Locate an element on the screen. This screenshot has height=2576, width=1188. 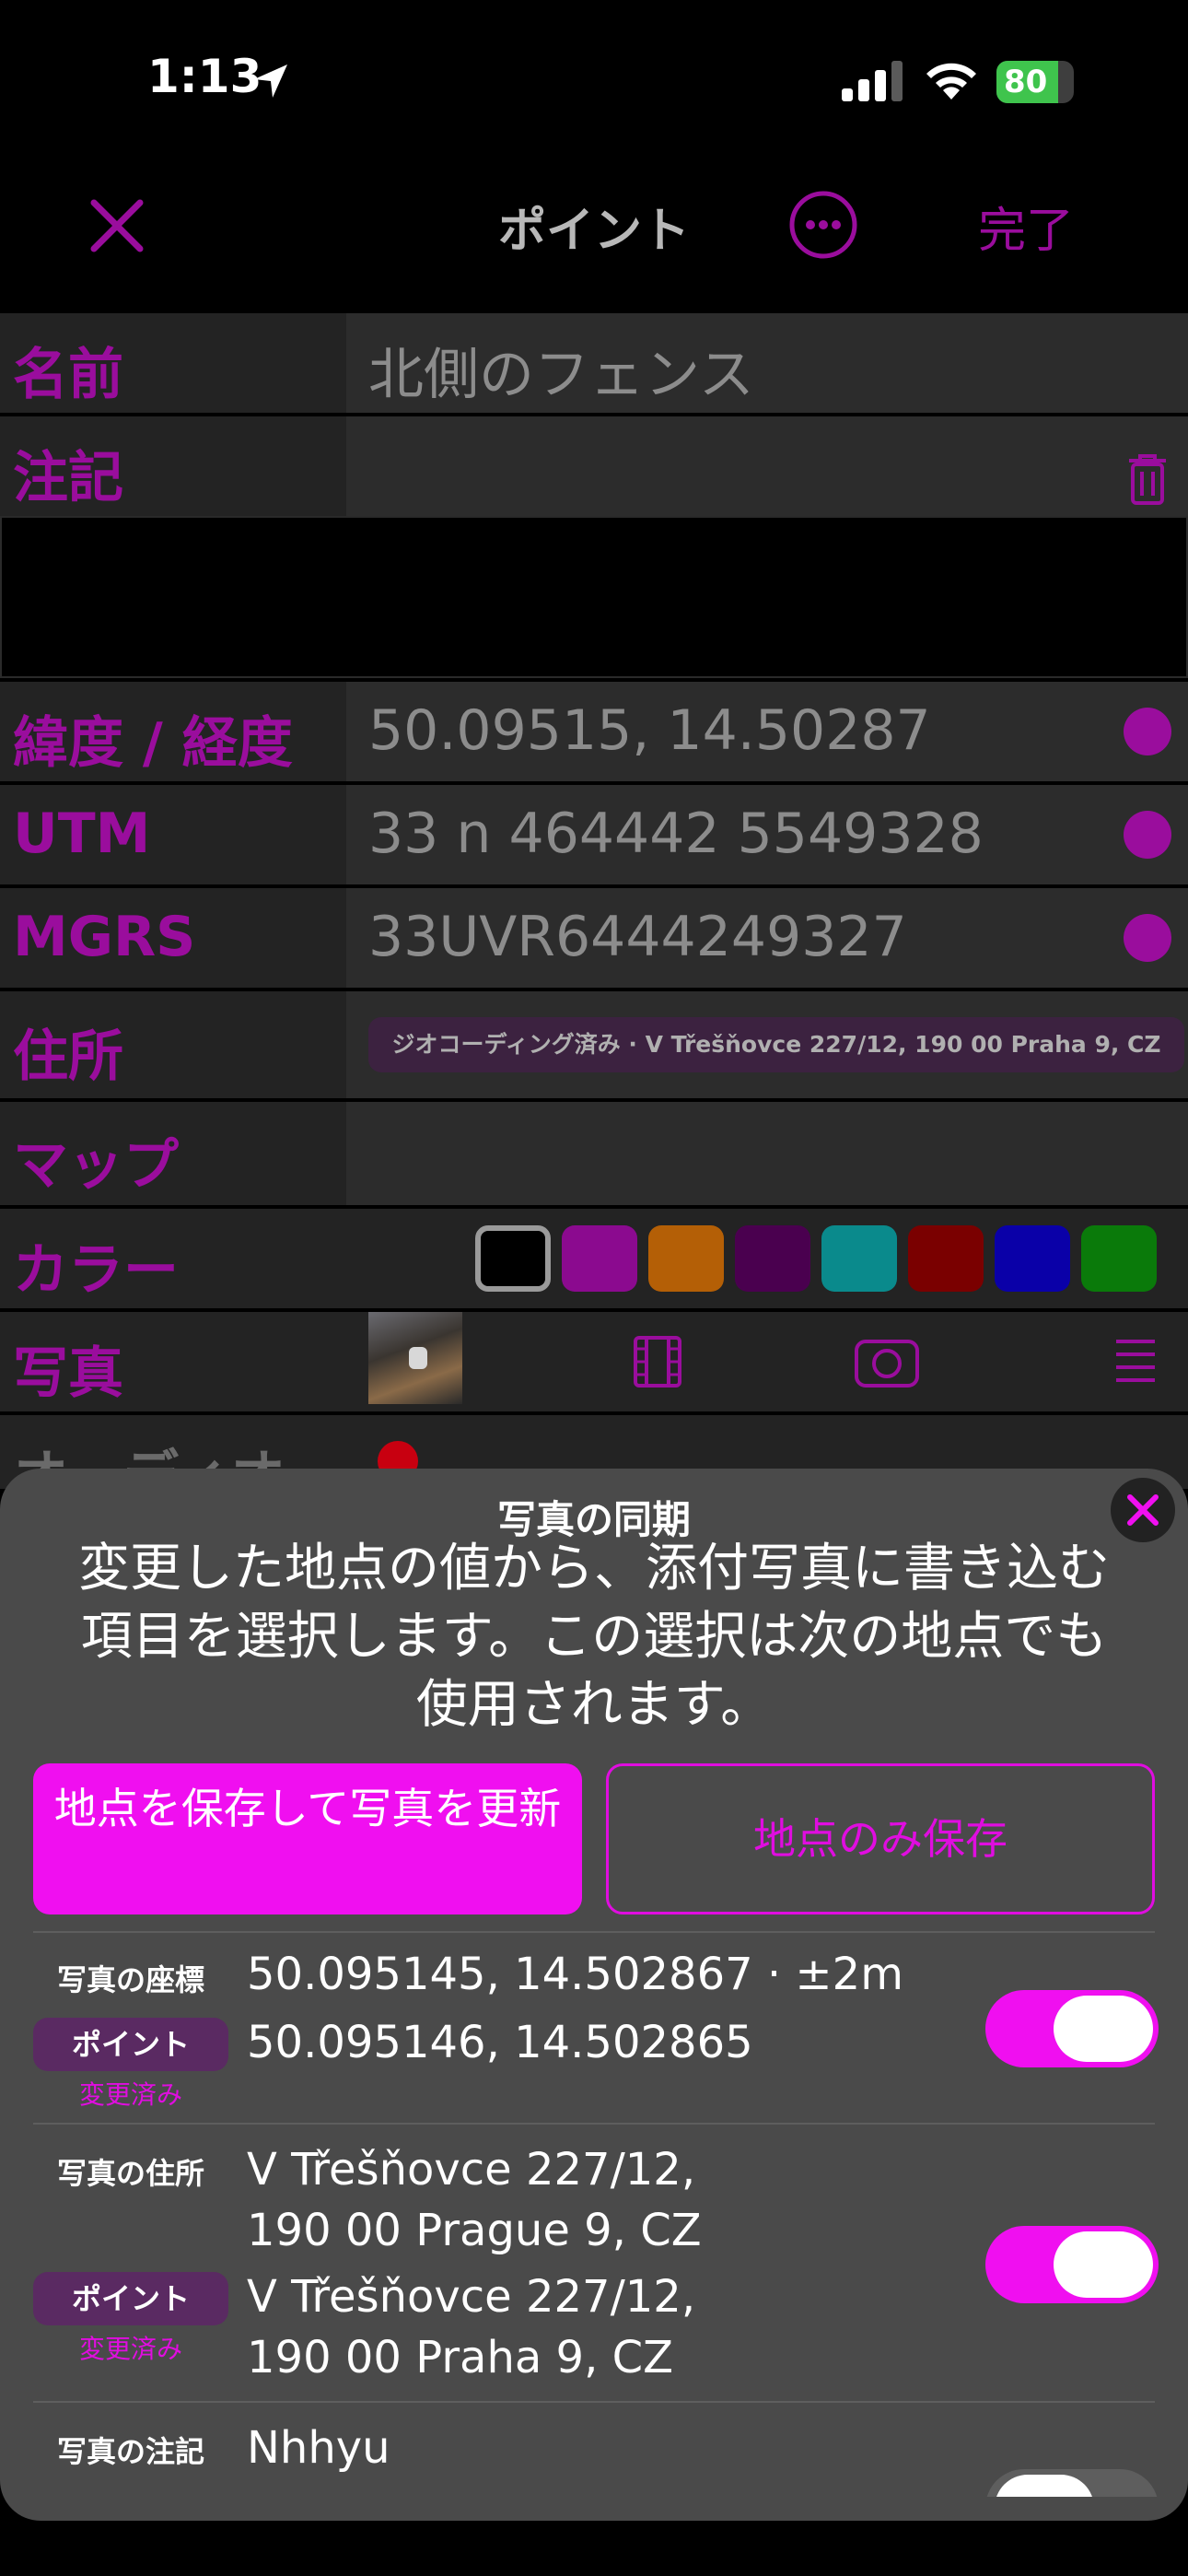
more-options-icon is located at coordinates (823, 225).